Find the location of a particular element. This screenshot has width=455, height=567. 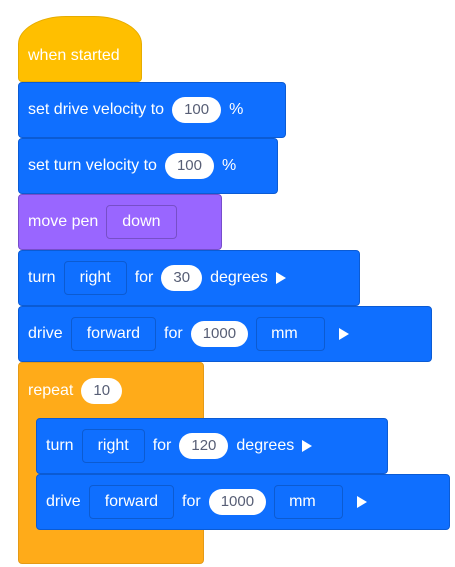

drive-velocity-input: 100 is located at coordinates (197, 110).